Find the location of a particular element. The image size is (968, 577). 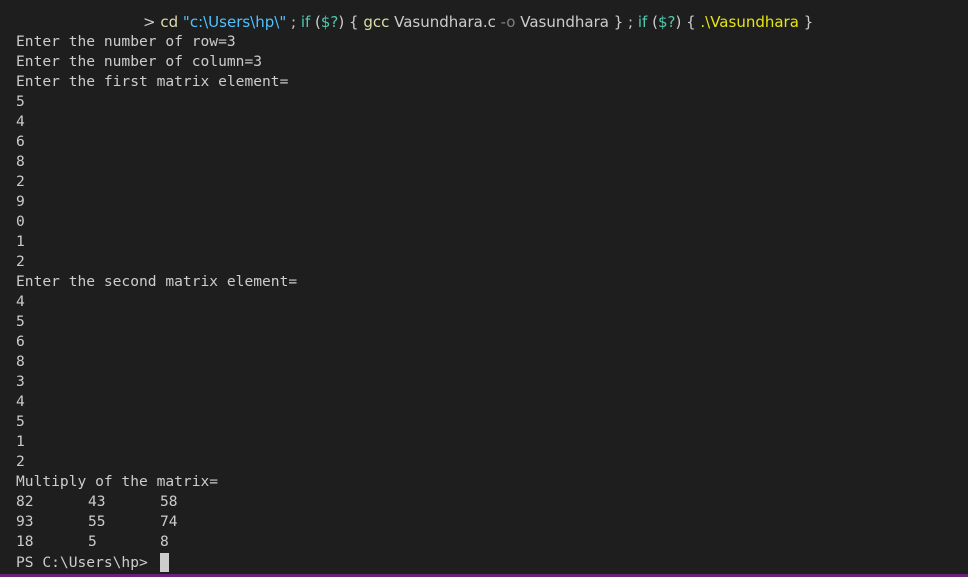

matrix-cell: 58 is located at coordinates (169, 501).